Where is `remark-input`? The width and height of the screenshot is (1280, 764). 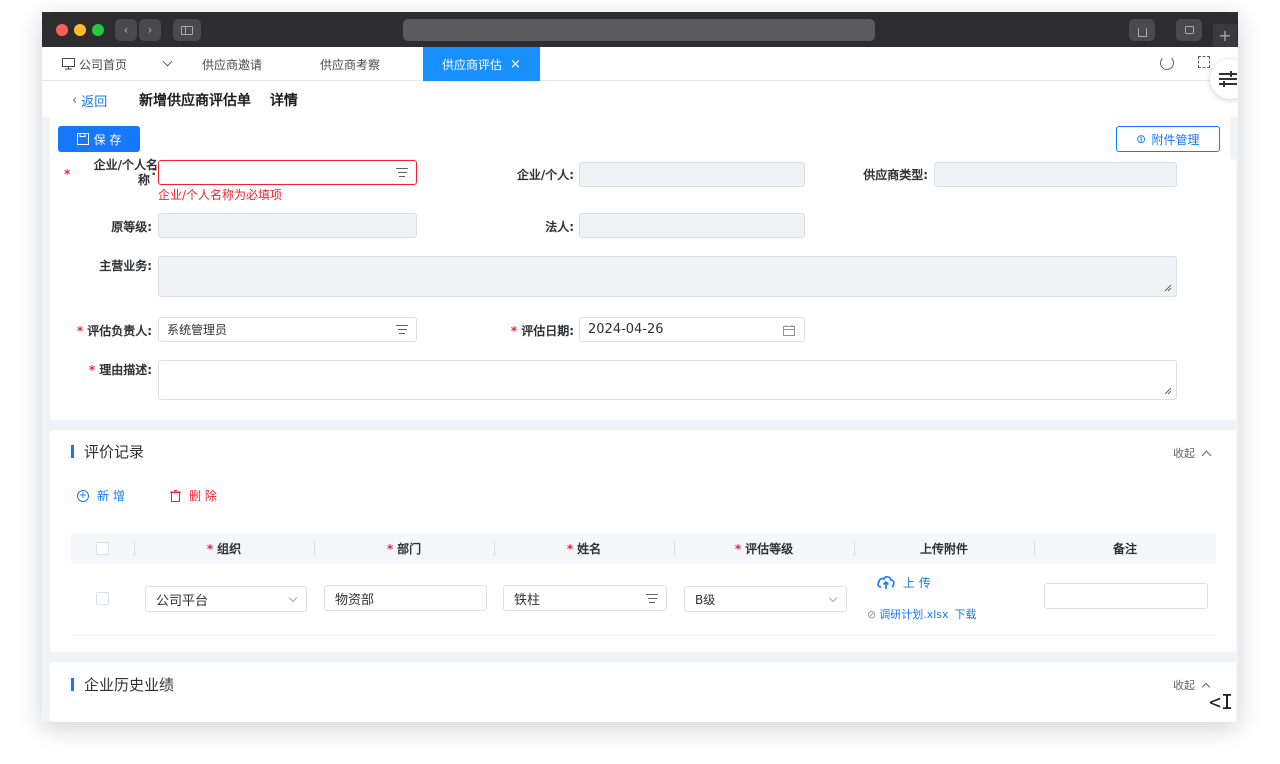 remark-input is located at coordinates (1126, 596).